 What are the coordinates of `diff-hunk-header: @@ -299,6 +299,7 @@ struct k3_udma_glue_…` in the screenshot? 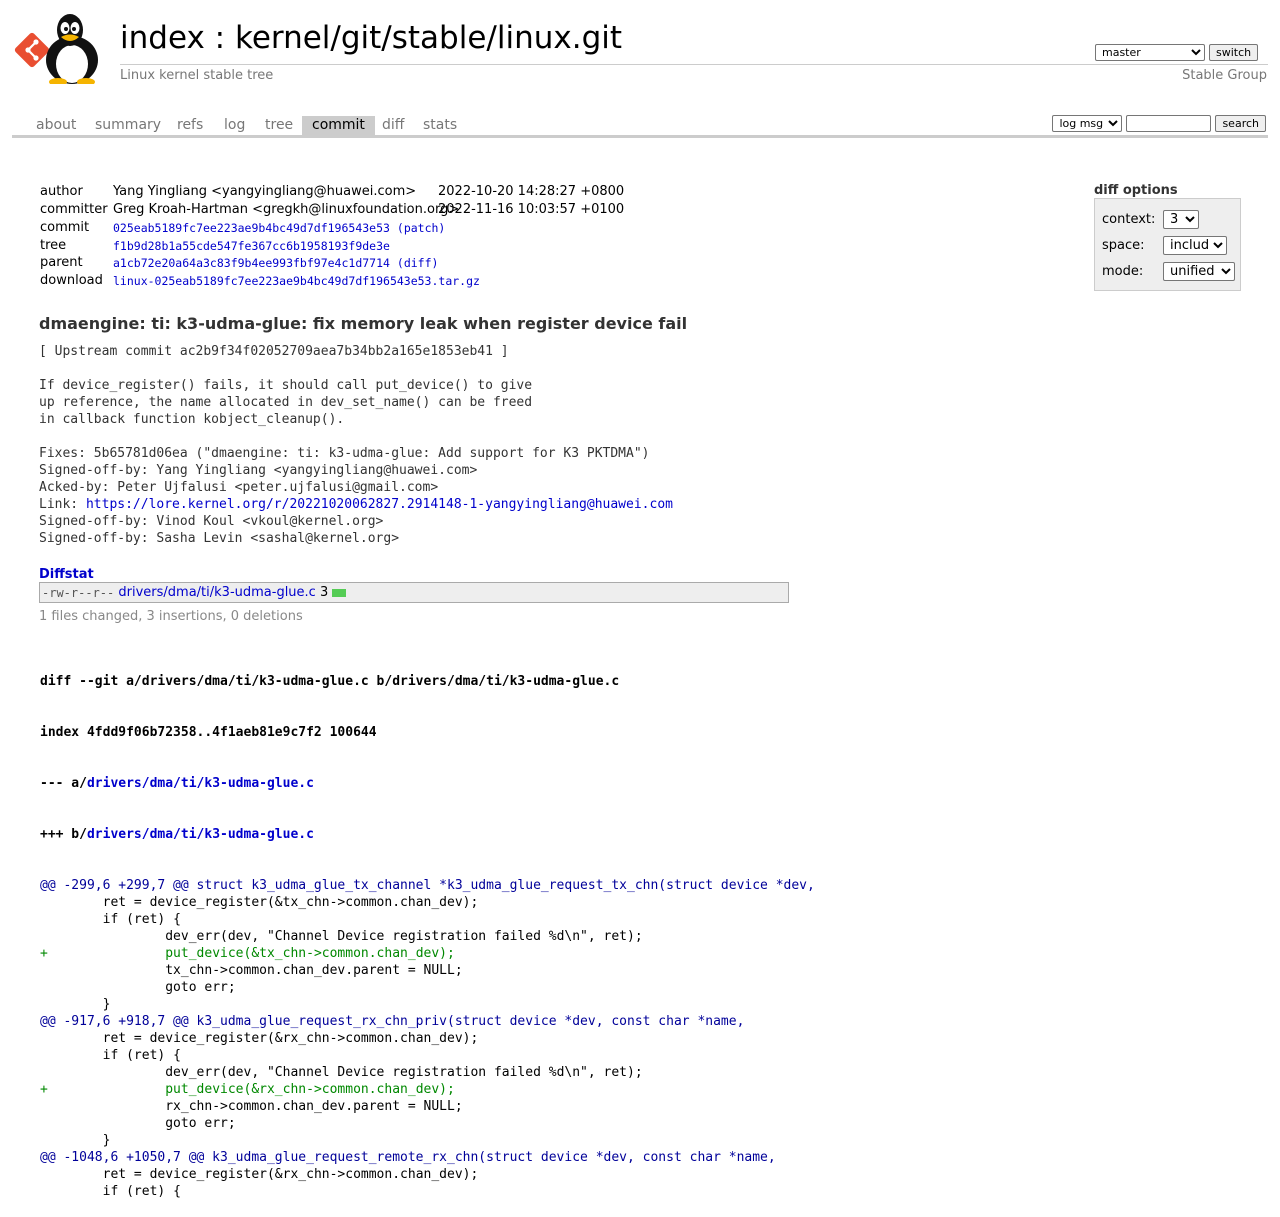 It's located at (427, 885).